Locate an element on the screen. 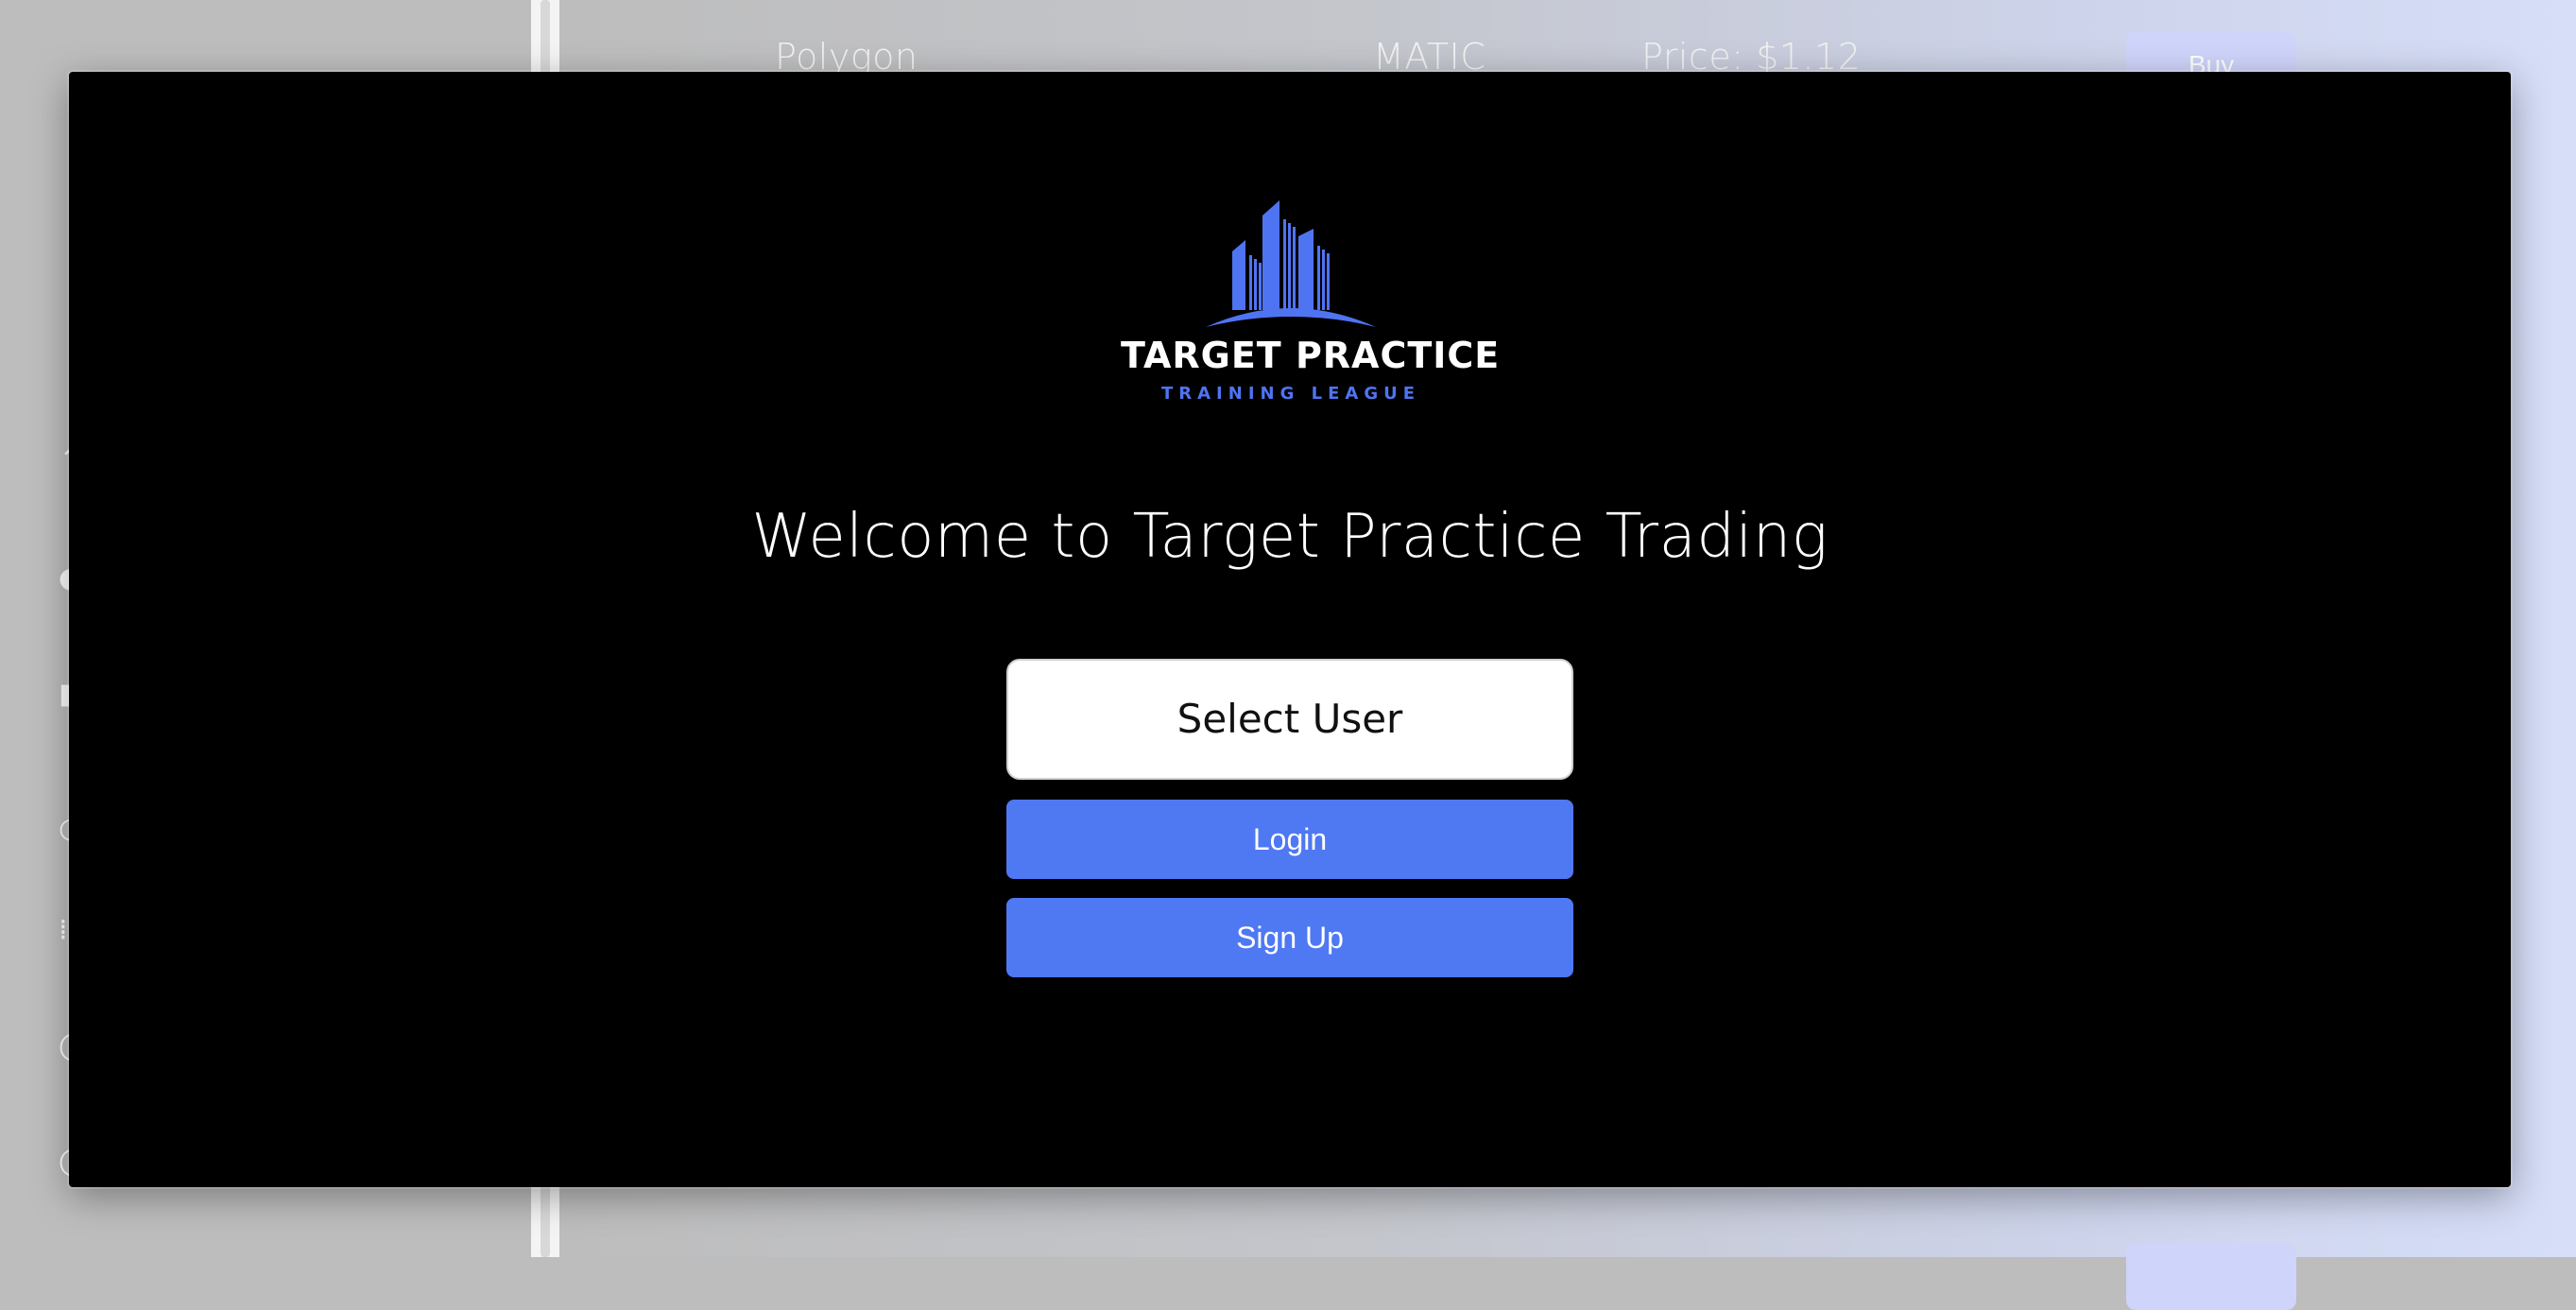 The image size is (2576, 1310). logo-subtitle: TRAINING LEAGUE is located at coordinates (1290, 394).